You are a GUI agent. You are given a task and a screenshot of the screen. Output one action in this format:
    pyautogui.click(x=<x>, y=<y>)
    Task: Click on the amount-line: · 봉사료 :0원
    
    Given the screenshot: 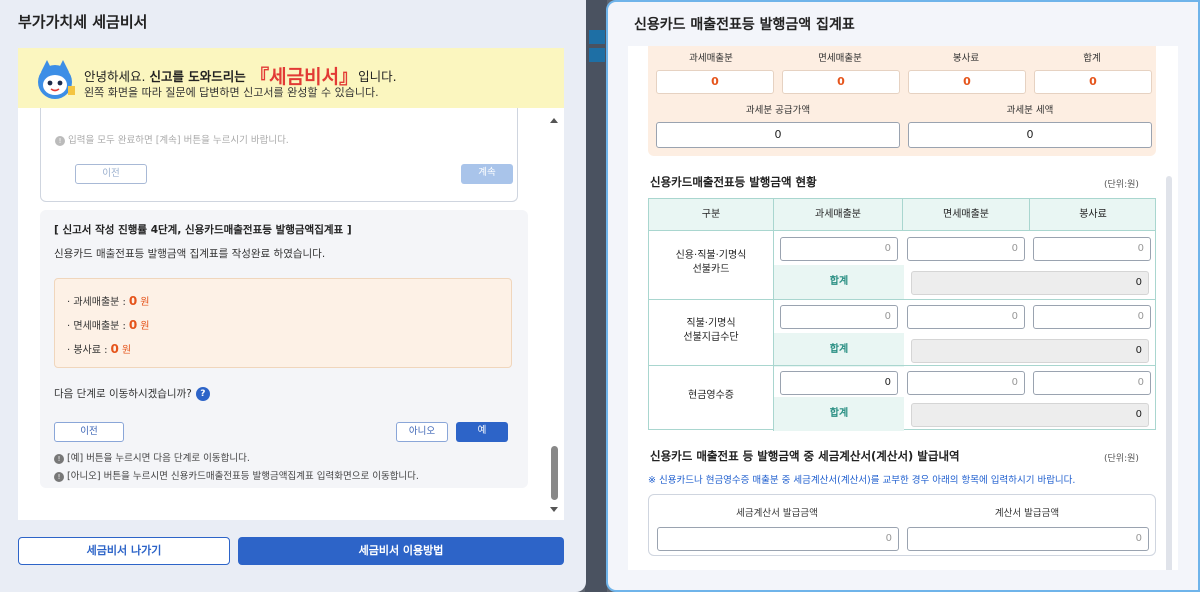 What is the action you would take?
    pyautogui.click(x=99, y=349)
    